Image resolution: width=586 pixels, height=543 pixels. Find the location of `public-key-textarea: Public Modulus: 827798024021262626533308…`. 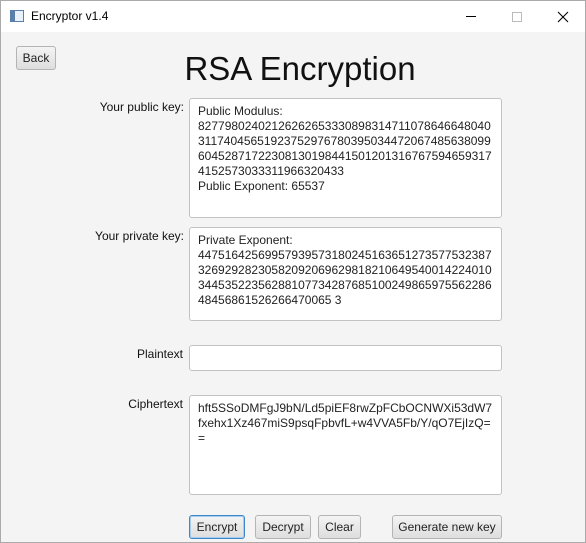

public-key-textarea: Public Modulus: 827798024021262626533308… is located at coordinates (345, 158).